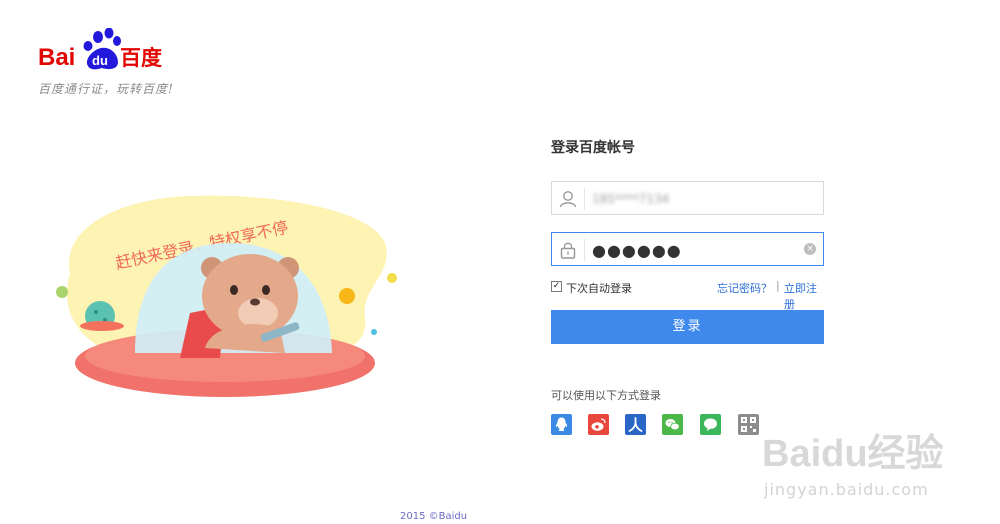 The height and width of the screenshot is (524, 1000). Describe the element at coordinates (672, 424) in the screenshot. I see `wechat-icon` at that location.